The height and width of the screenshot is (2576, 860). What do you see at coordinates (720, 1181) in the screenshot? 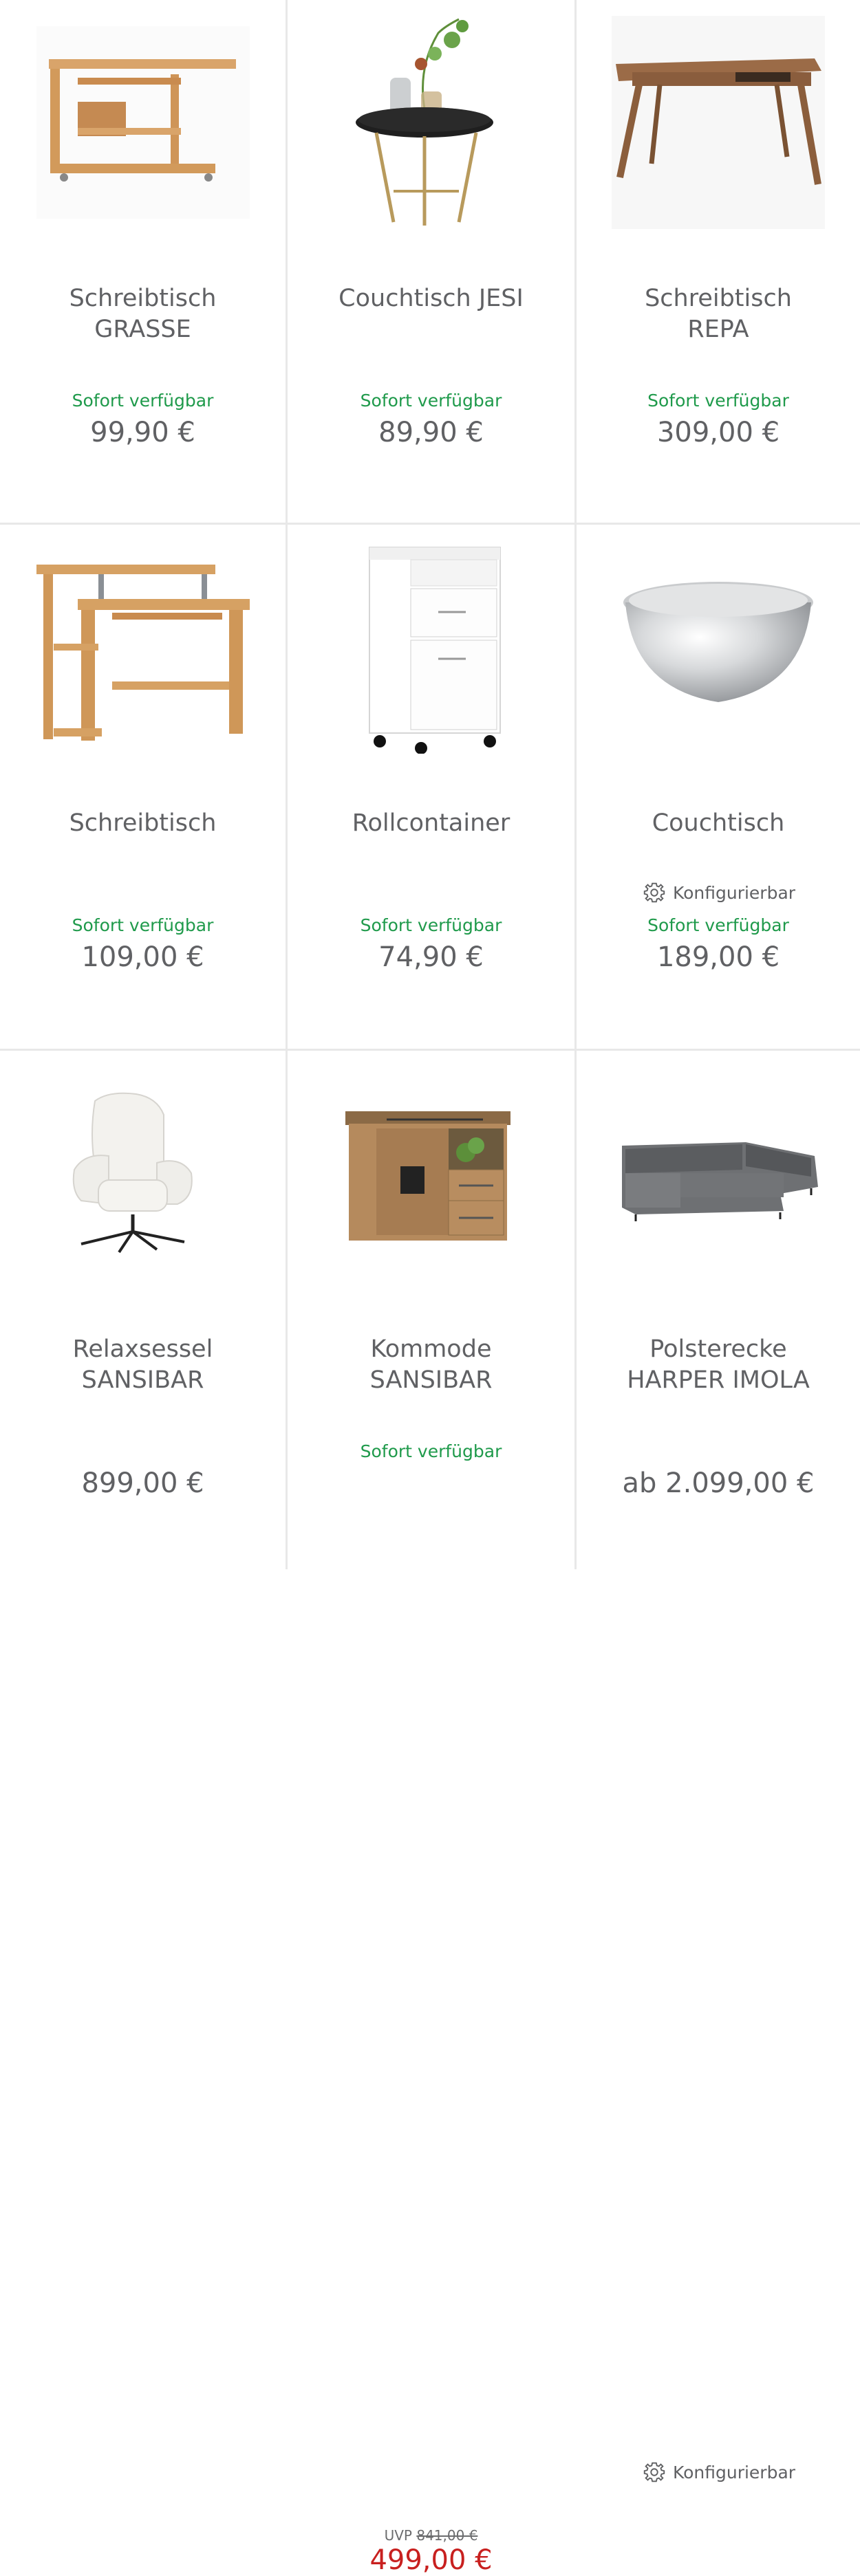
I see `corner-sofa-image` at bounding box center [720, 1181].